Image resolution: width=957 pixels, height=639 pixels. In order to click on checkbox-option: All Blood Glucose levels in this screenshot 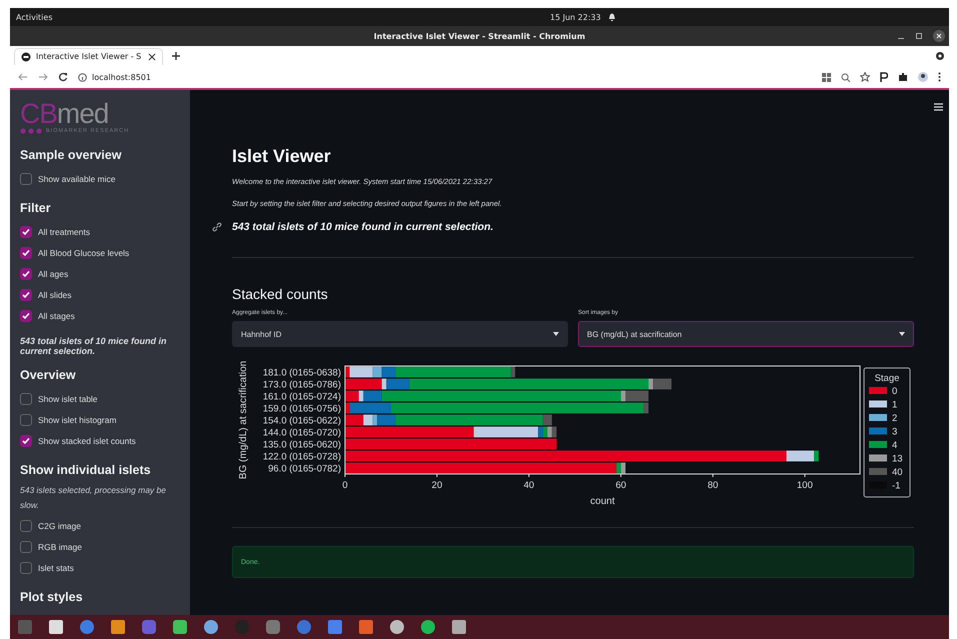, I will do `click(100, 252)`.